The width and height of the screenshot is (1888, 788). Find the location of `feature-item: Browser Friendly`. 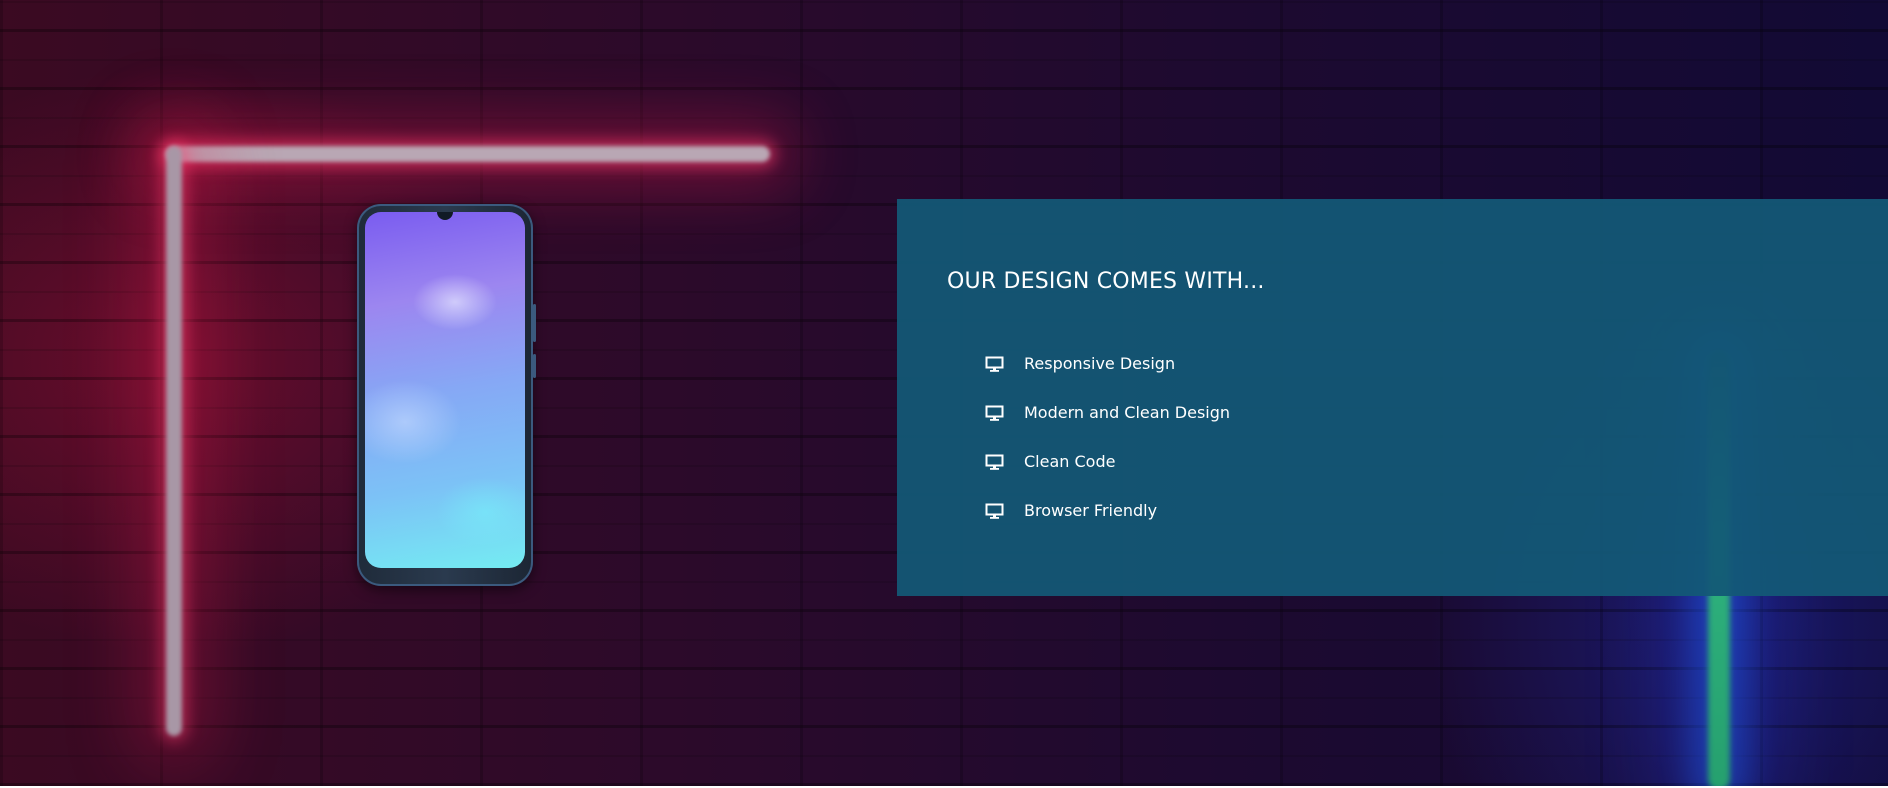

feature-item: Browser Friendly is located at coordinates (1107, 510).